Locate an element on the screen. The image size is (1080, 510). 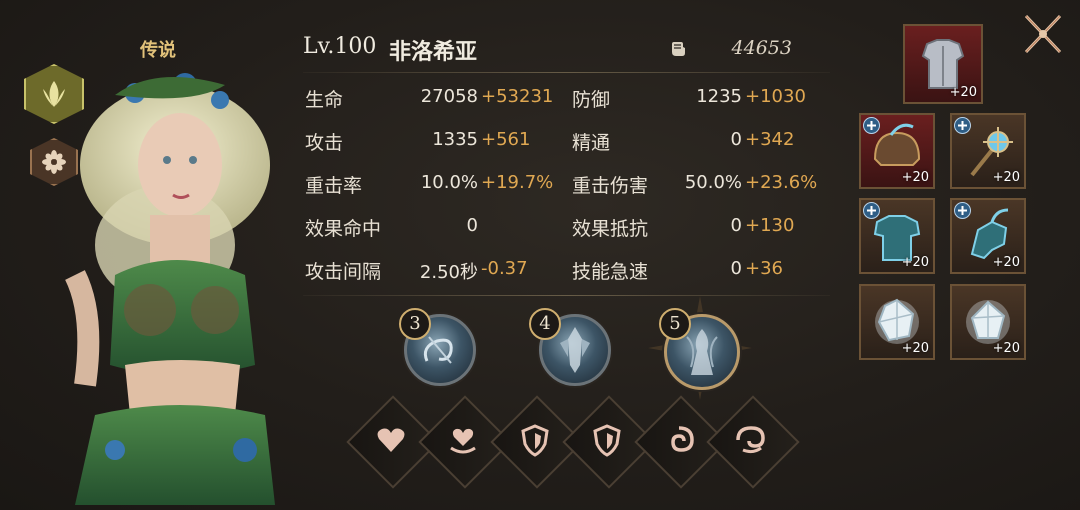
stat-bonus-value: -0.37 is located at coordinates (504, 268).